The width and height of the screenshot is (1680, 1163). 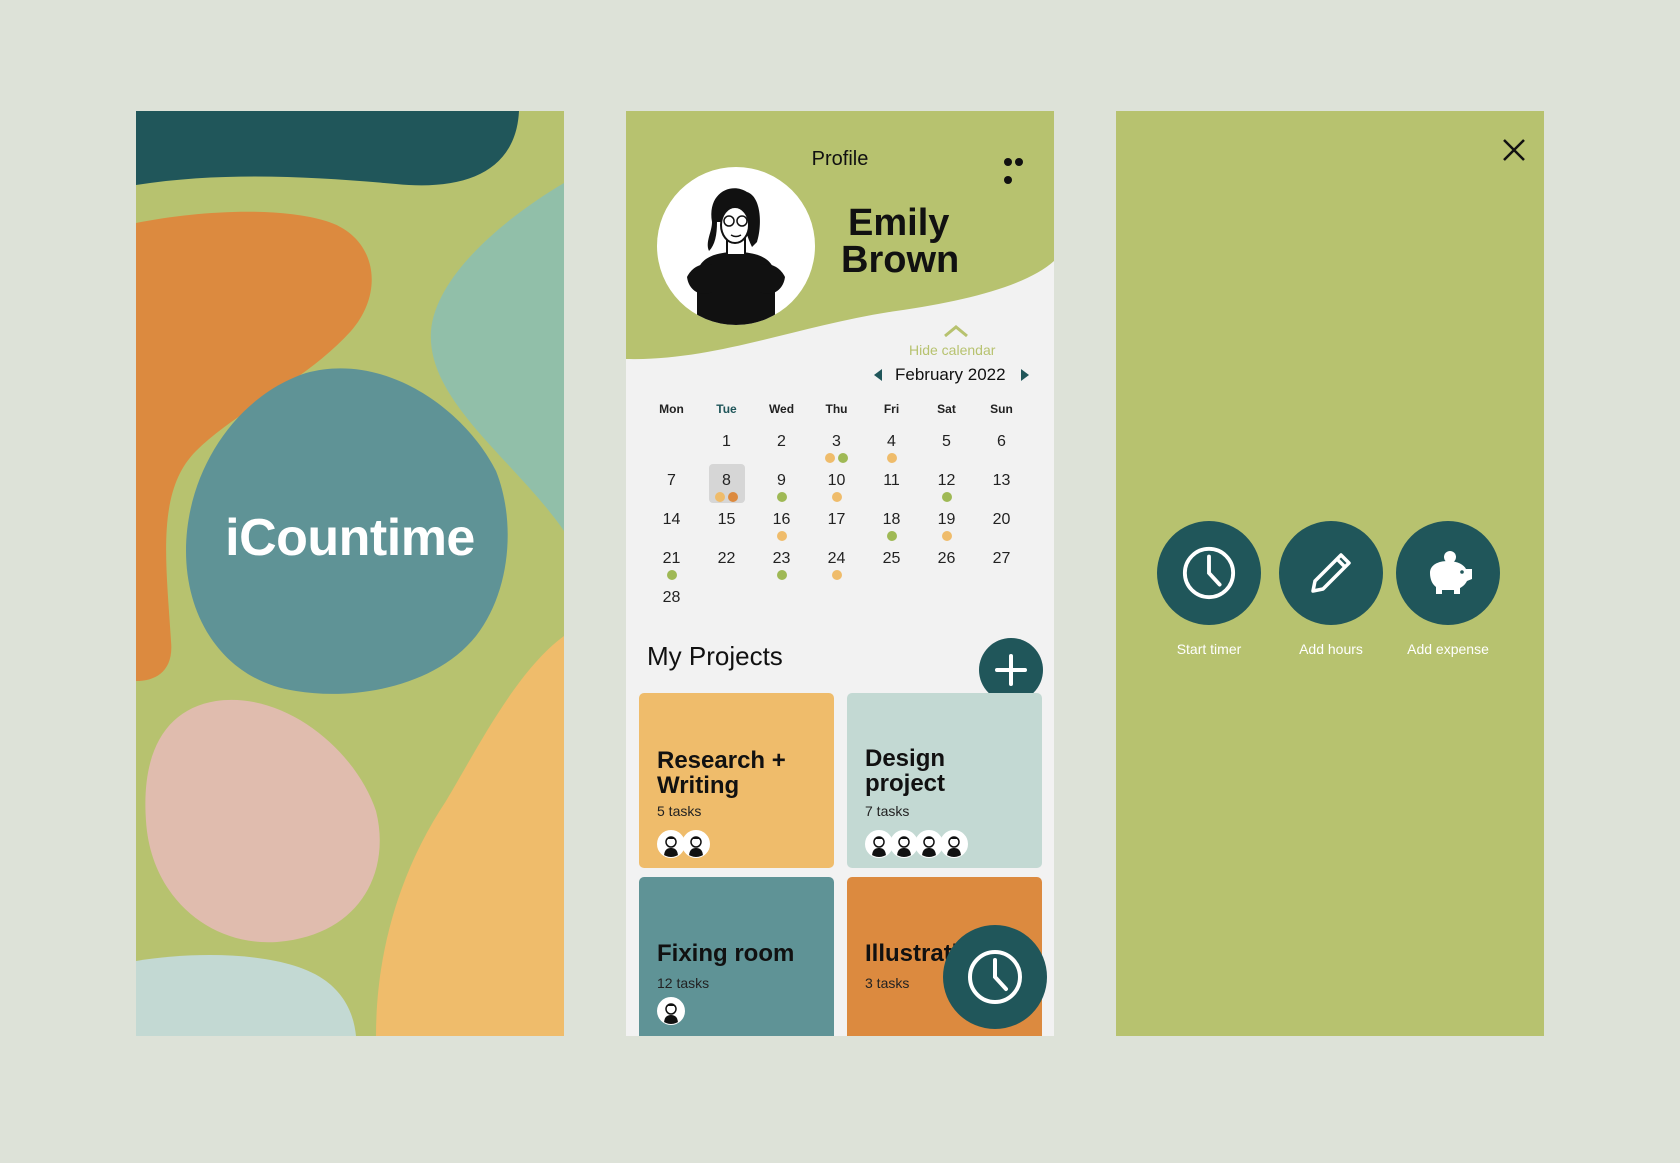 What do you see at coordinates (836, 521) in the screenshot?
I see `calendar-day: 17` at bounding box center [836, 521].